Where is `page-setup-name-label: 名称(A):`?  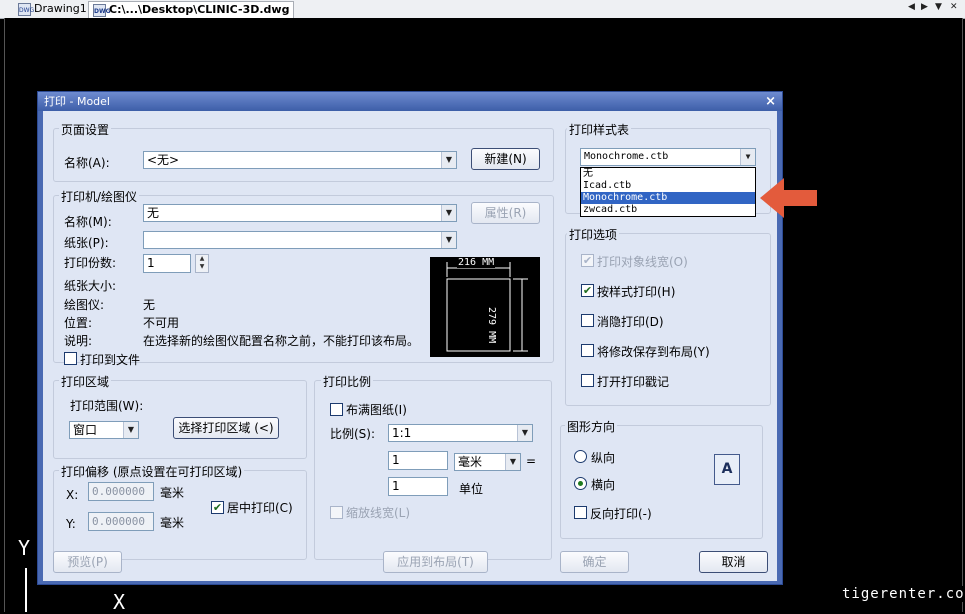
page-setup-name-label: 名称(A): is located at coordinates (87, 163).